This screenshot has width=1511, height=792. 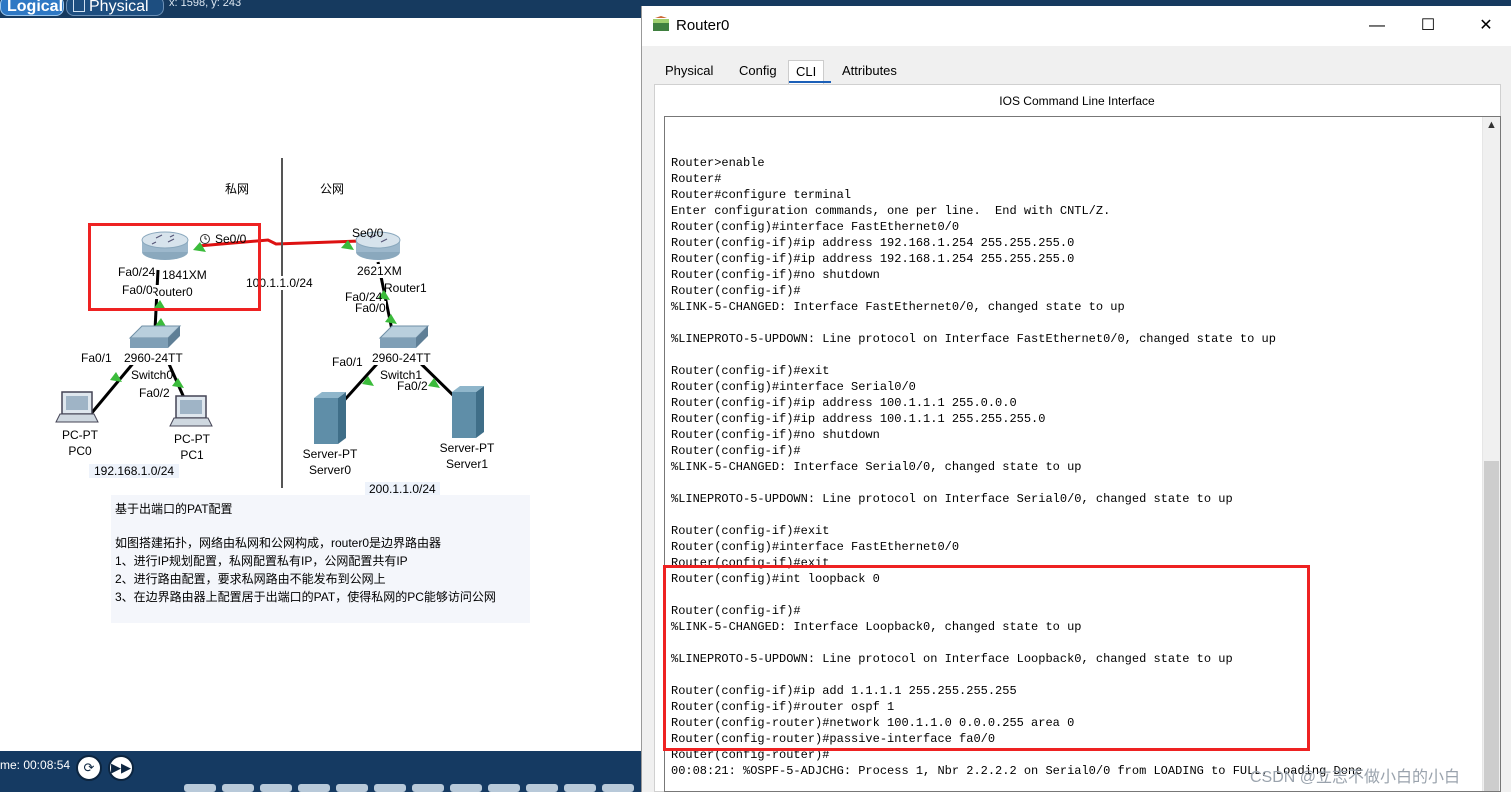 I want to click on server0-name-label: Server0, so click(x=330, y=470).